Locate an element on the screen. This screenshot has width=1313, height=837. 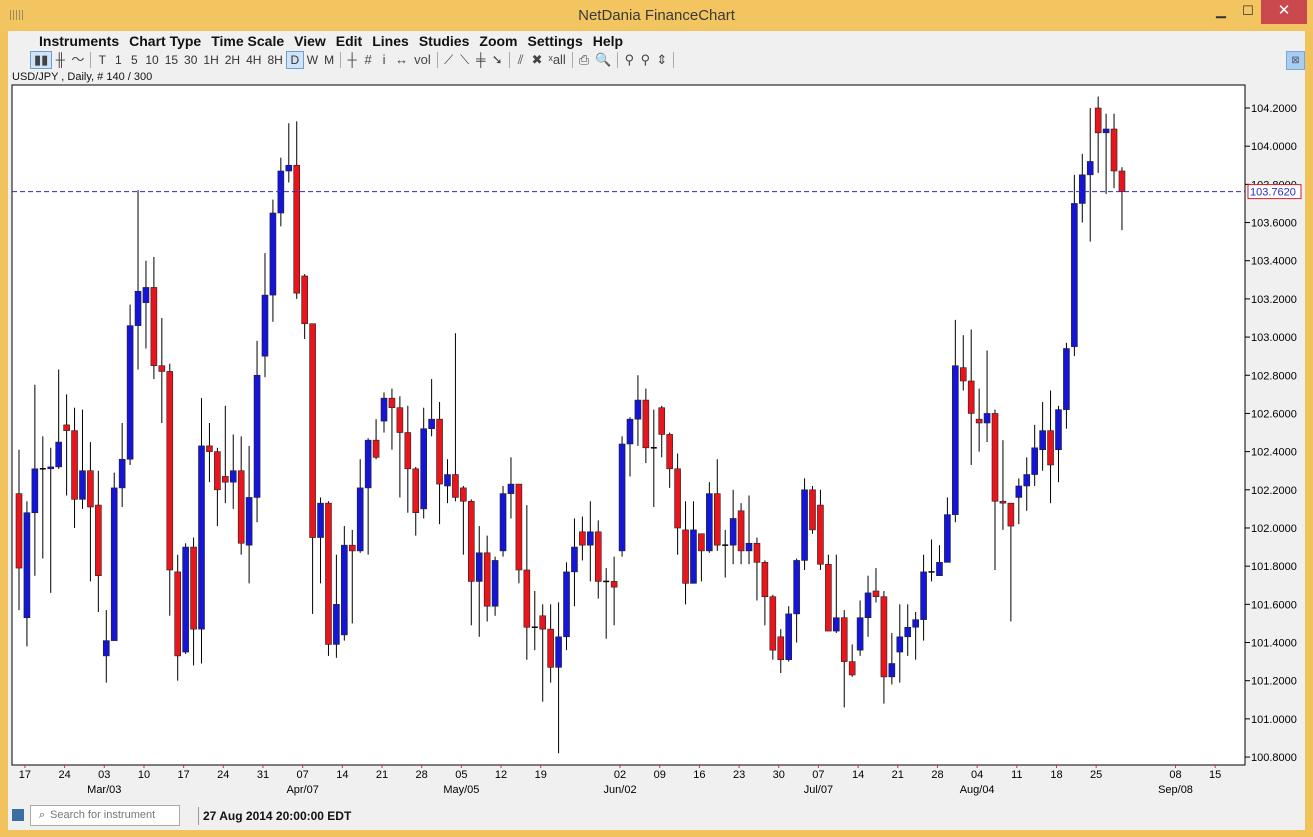
y-tick-label: 101.2000 is located at coordinates (1274, 682).